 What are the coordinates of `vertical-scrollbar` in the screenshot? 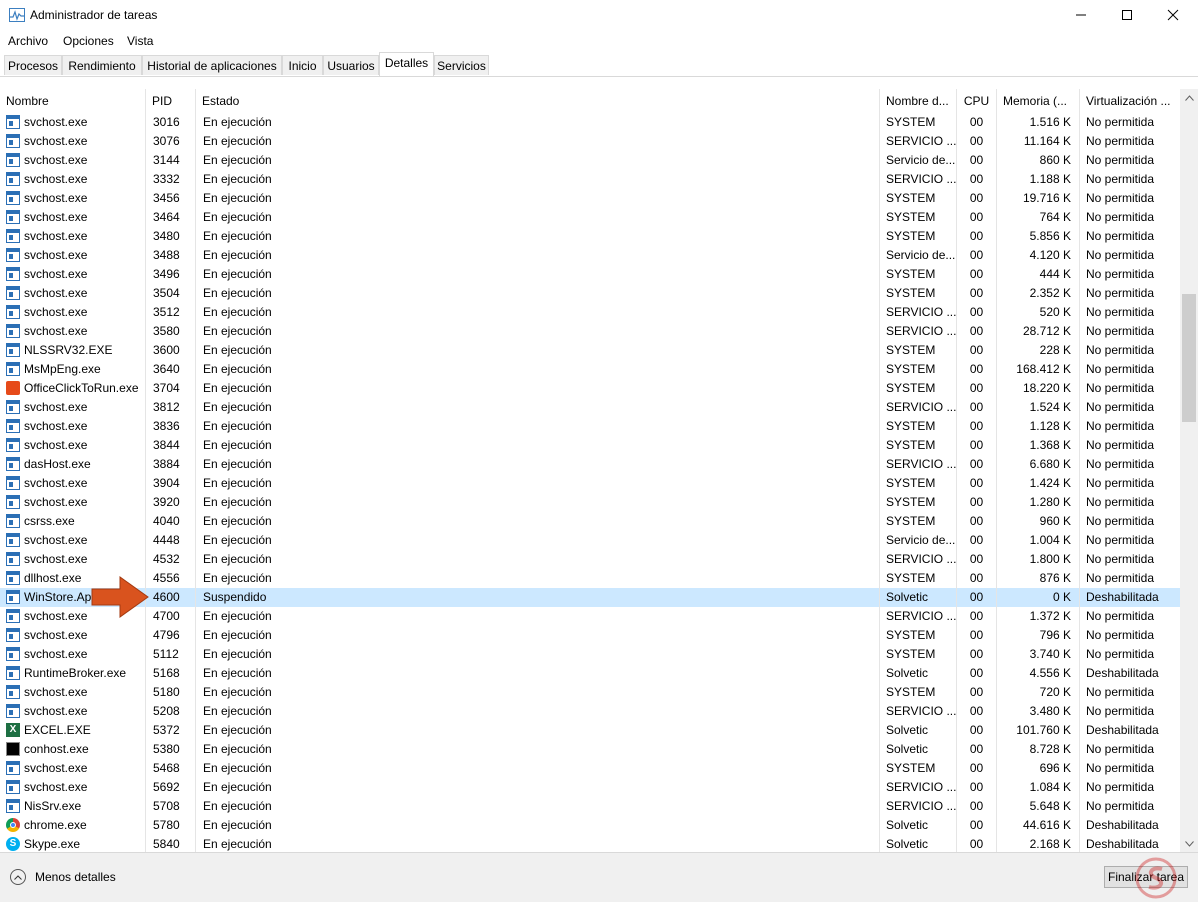 It's located at (1189, 470).